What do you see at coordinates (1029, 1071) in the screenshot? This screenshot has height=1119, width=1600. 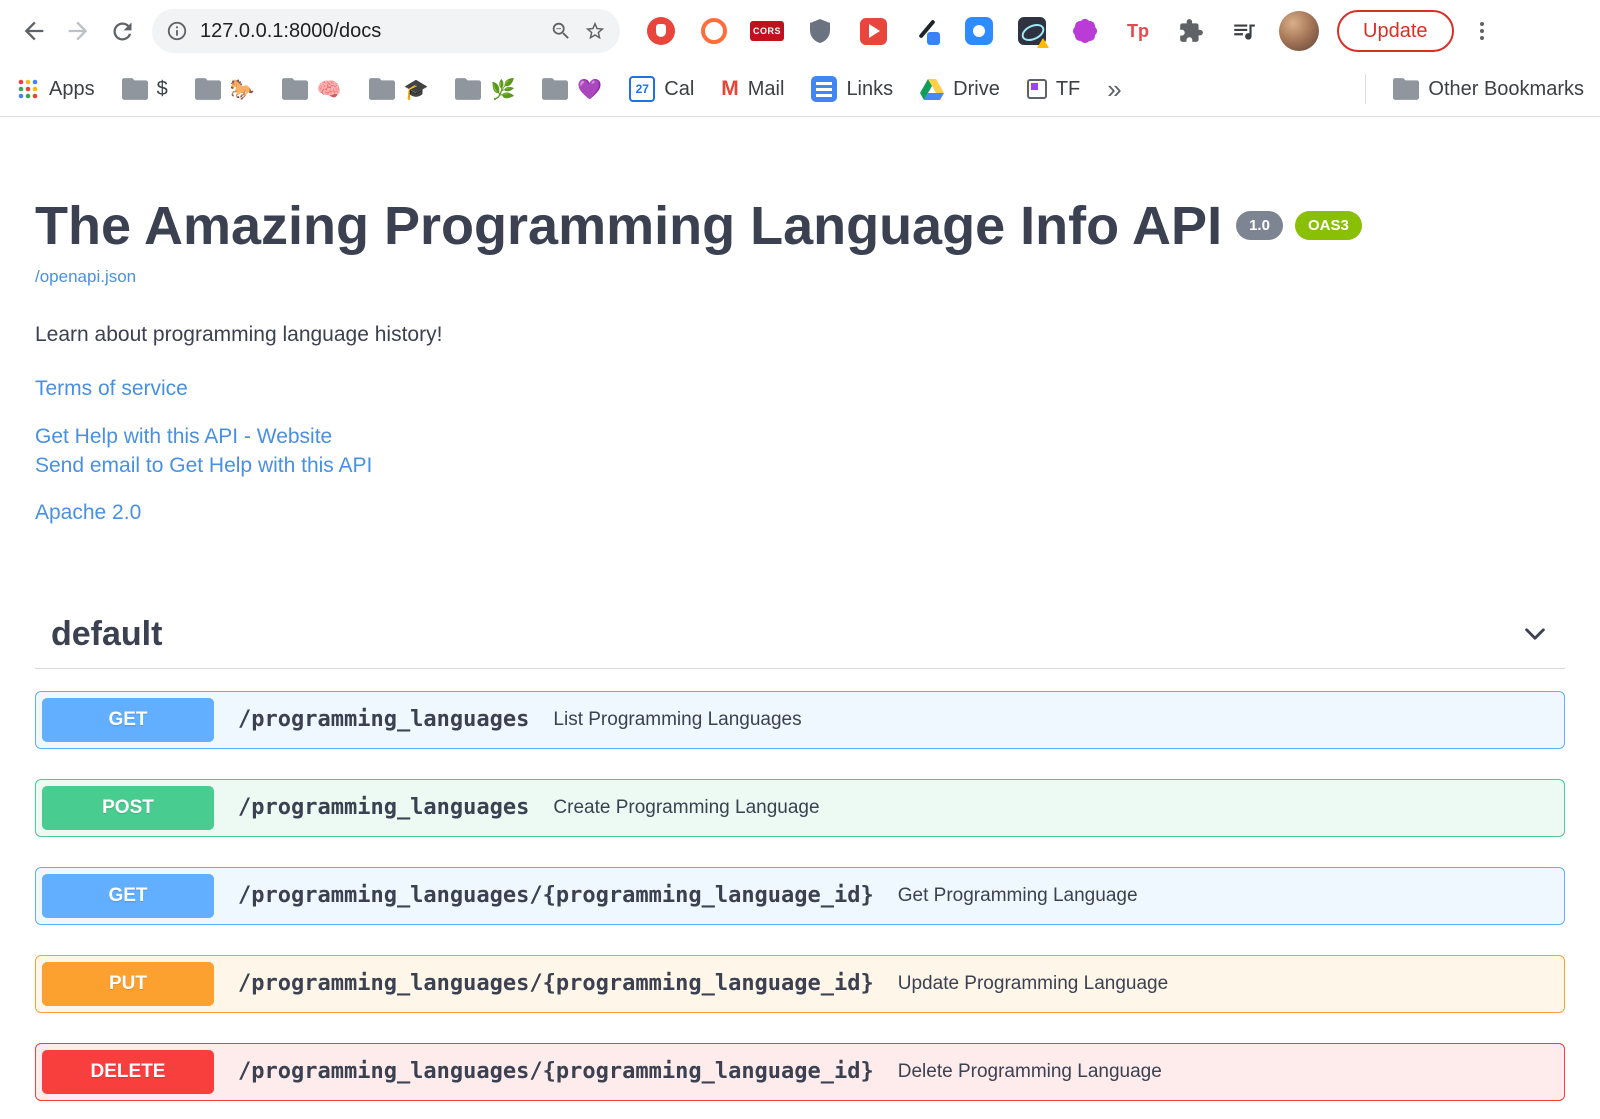 I see `endpoint-summary: Delete Programming Language` at bounding box center [1029, 1071].